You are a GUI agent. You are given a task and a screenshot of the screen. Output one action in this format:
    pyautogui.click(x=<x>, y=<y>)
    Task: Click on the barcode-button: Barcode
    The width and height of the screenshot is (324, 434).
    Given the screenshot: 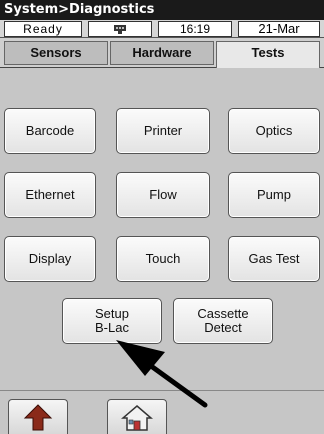 What is the action you would take?
    pyautogui.click(x=50, y=131)
    